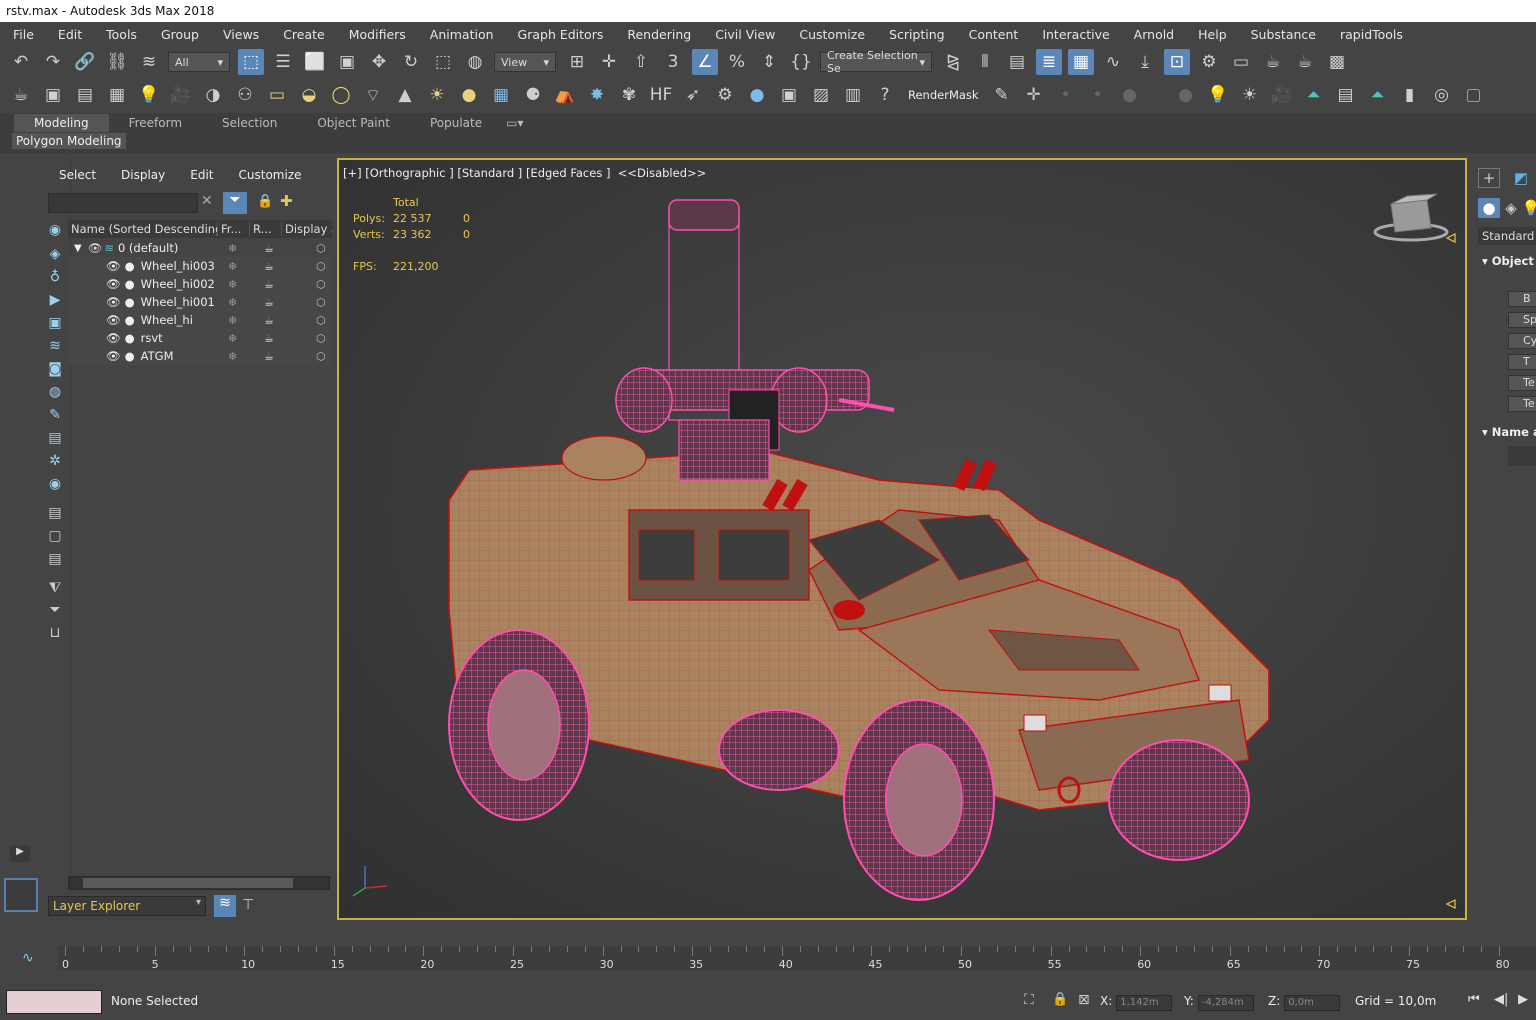  What do you see at coordinates (265, 201) in the screenshot?
I see `lock-icon: 🔒` at bounding box center [265, 201].